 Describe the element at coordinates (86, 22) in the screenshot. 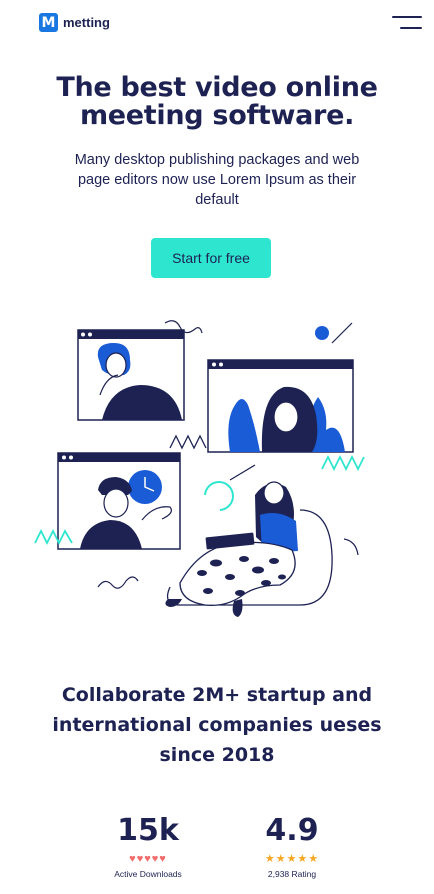

I see `logo-text: metting` at that location.